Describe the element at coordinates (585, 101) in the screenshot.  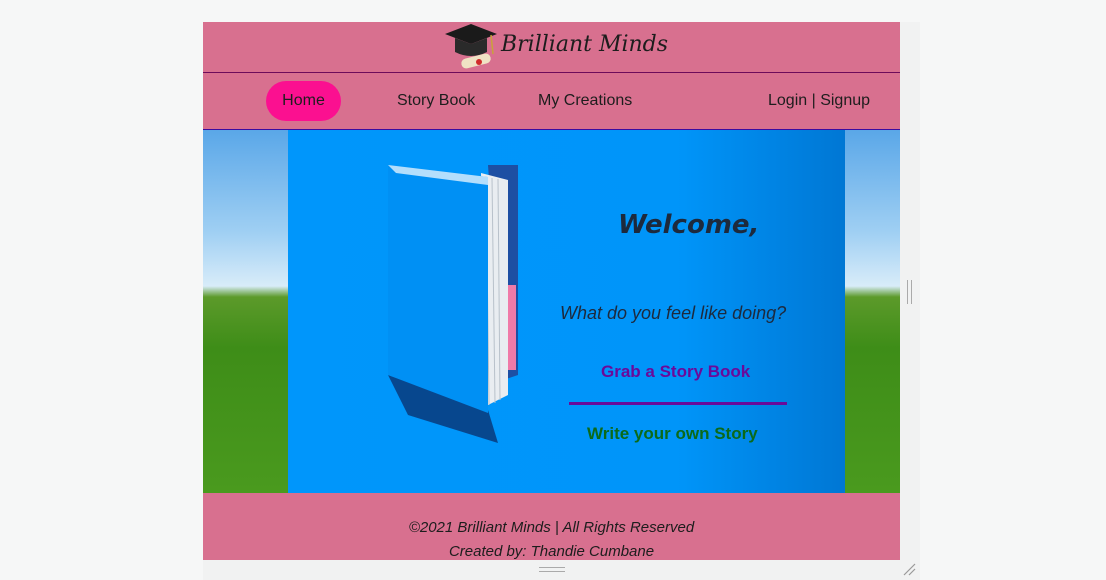
I see `nav-my-creations: My Creations` at that location.